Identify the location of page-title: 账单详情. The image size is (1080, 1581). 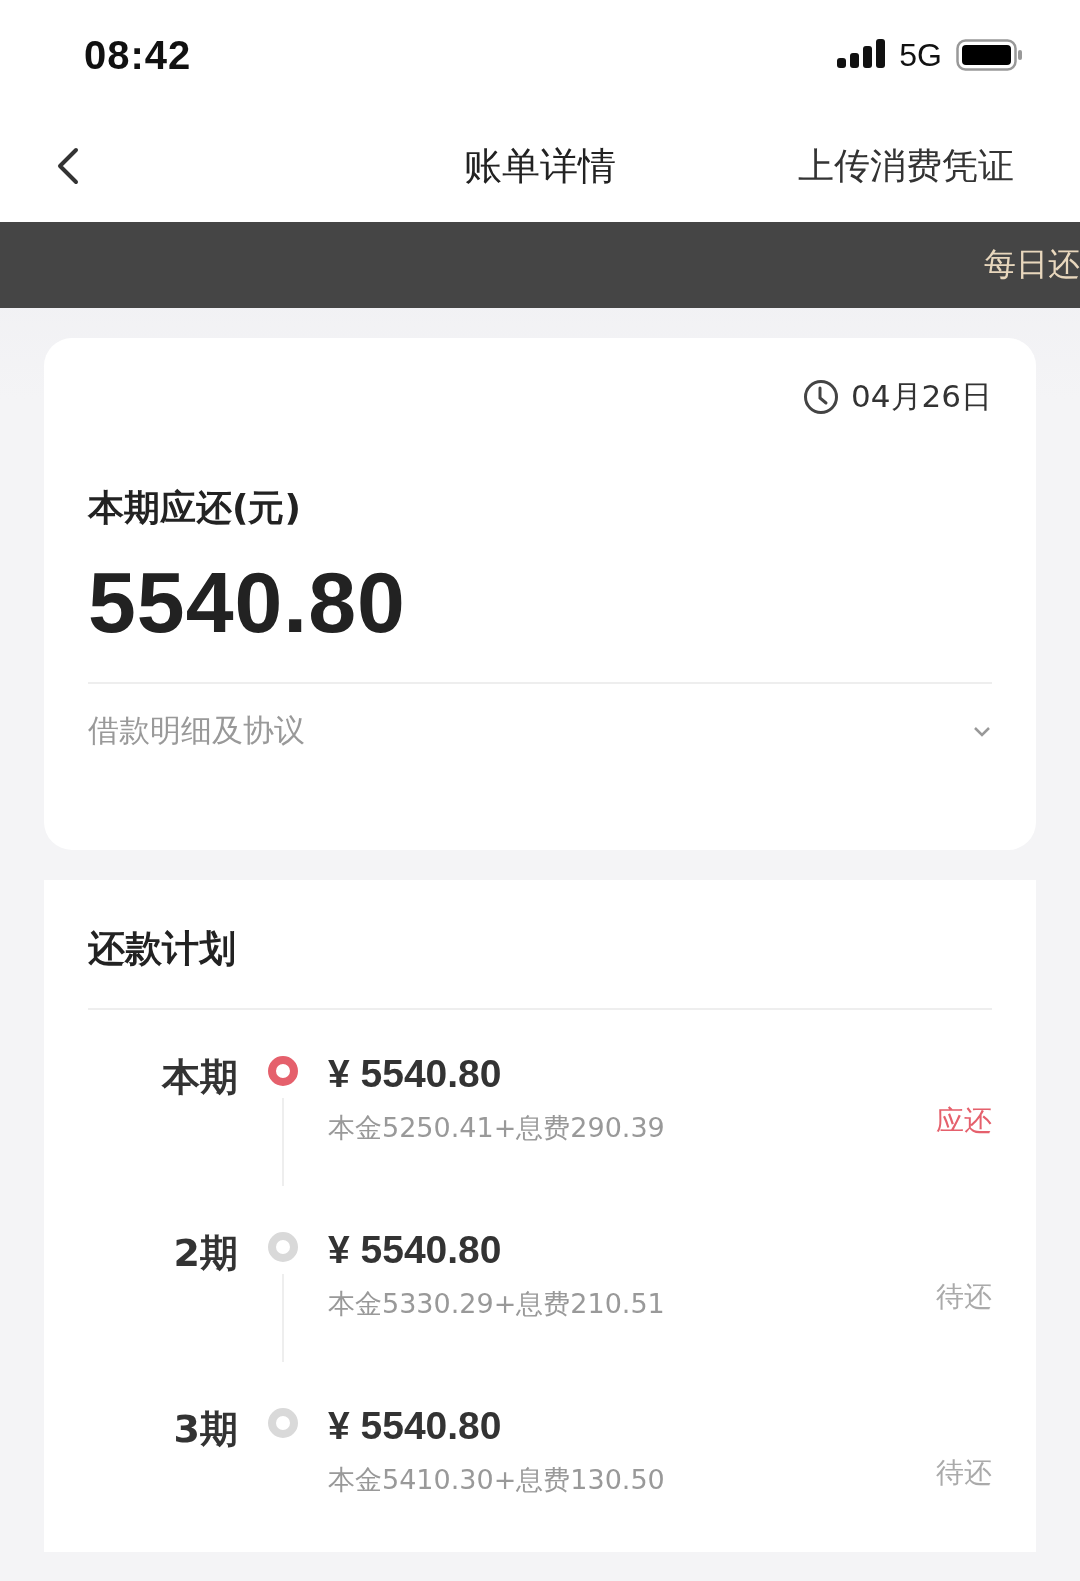
(540, 165).